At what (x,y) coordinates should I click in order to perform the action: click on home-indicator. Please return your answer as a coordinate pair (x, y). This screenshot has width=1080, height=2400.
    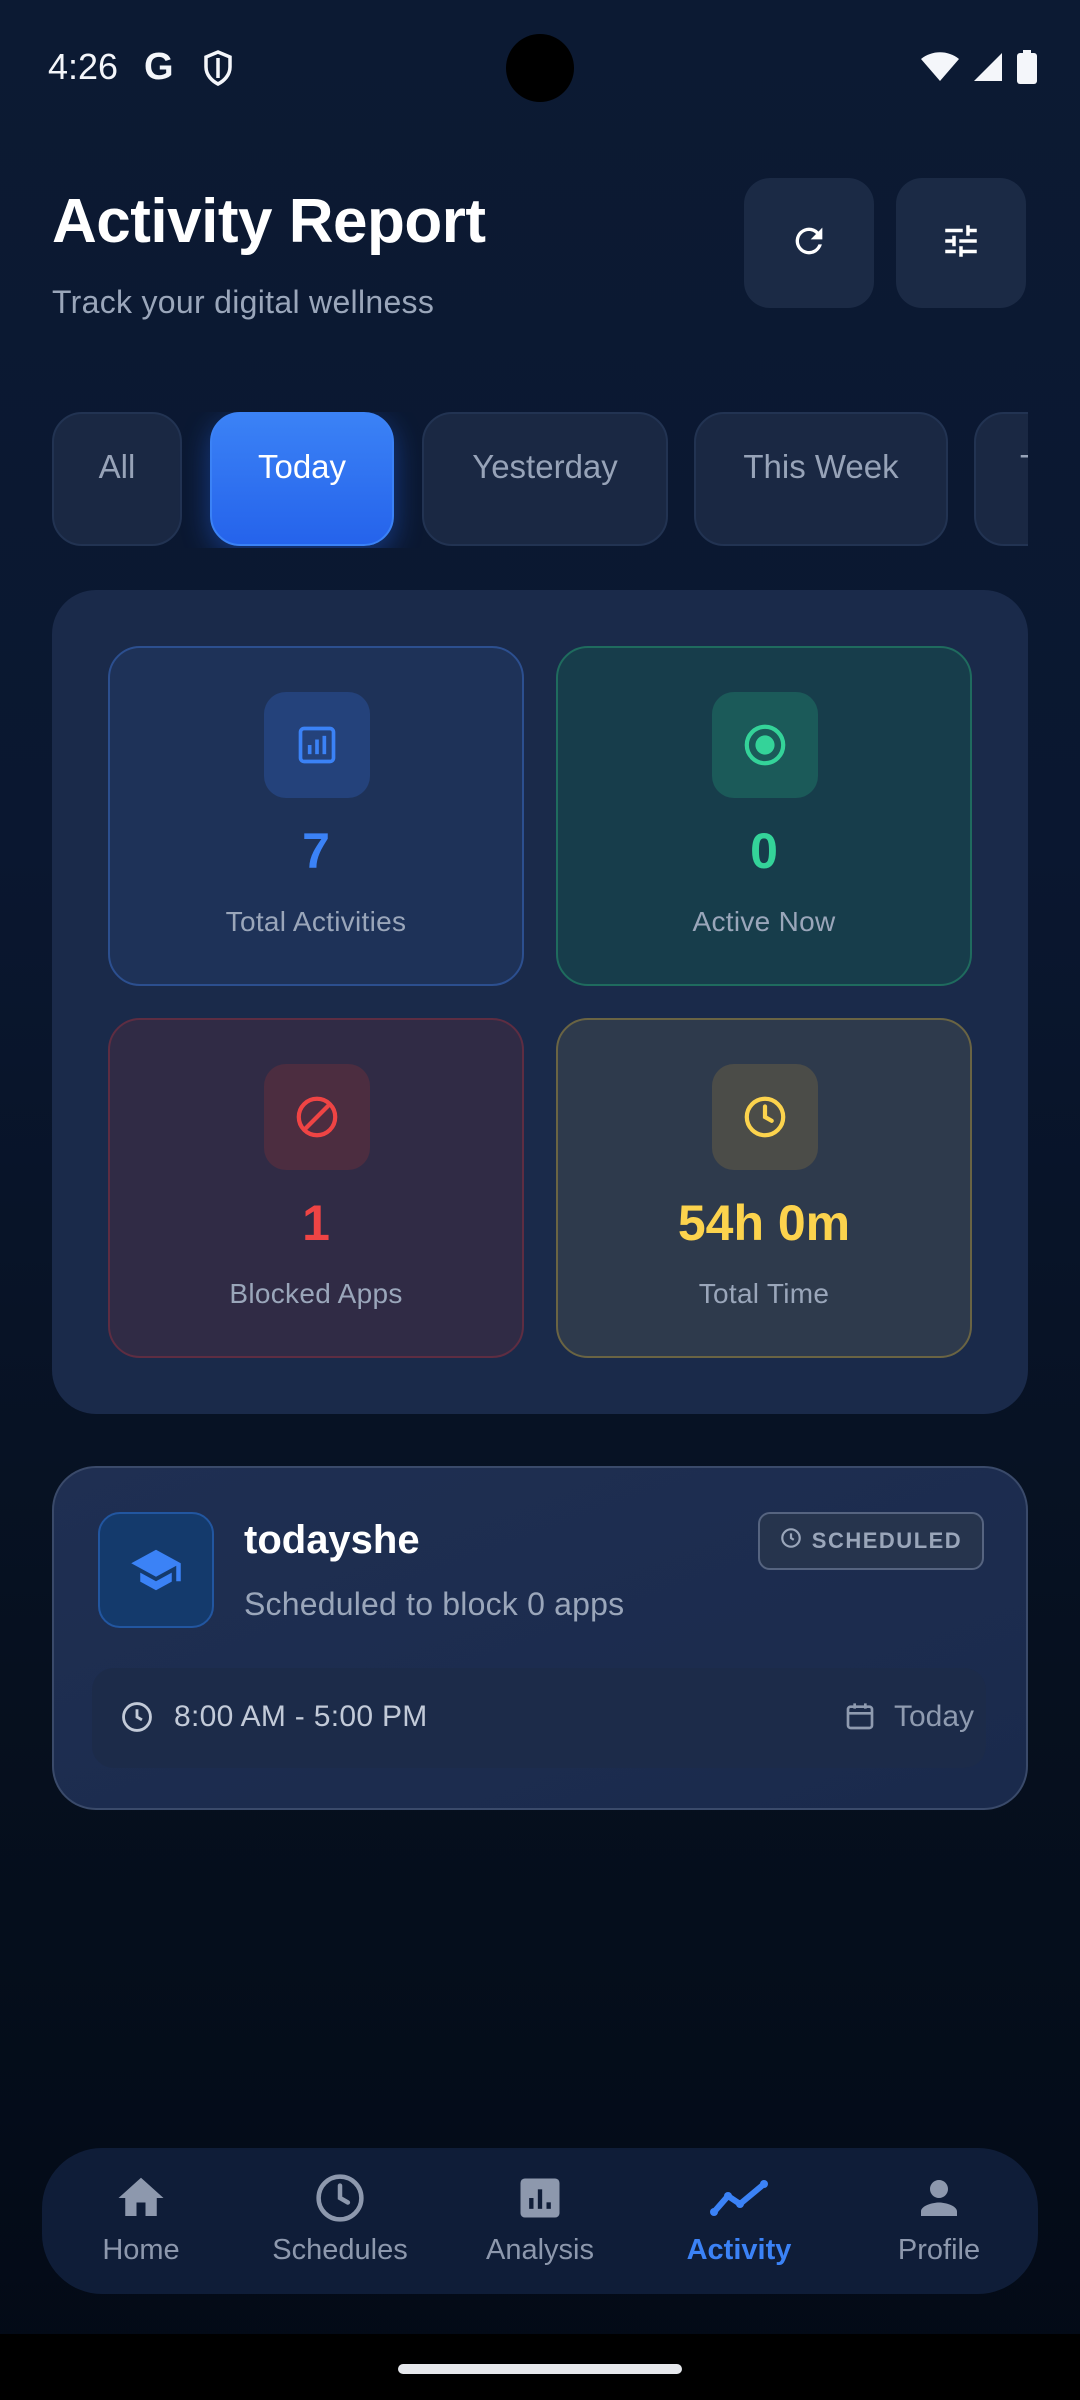
    Looking at the image, I should click on (540, 2369).